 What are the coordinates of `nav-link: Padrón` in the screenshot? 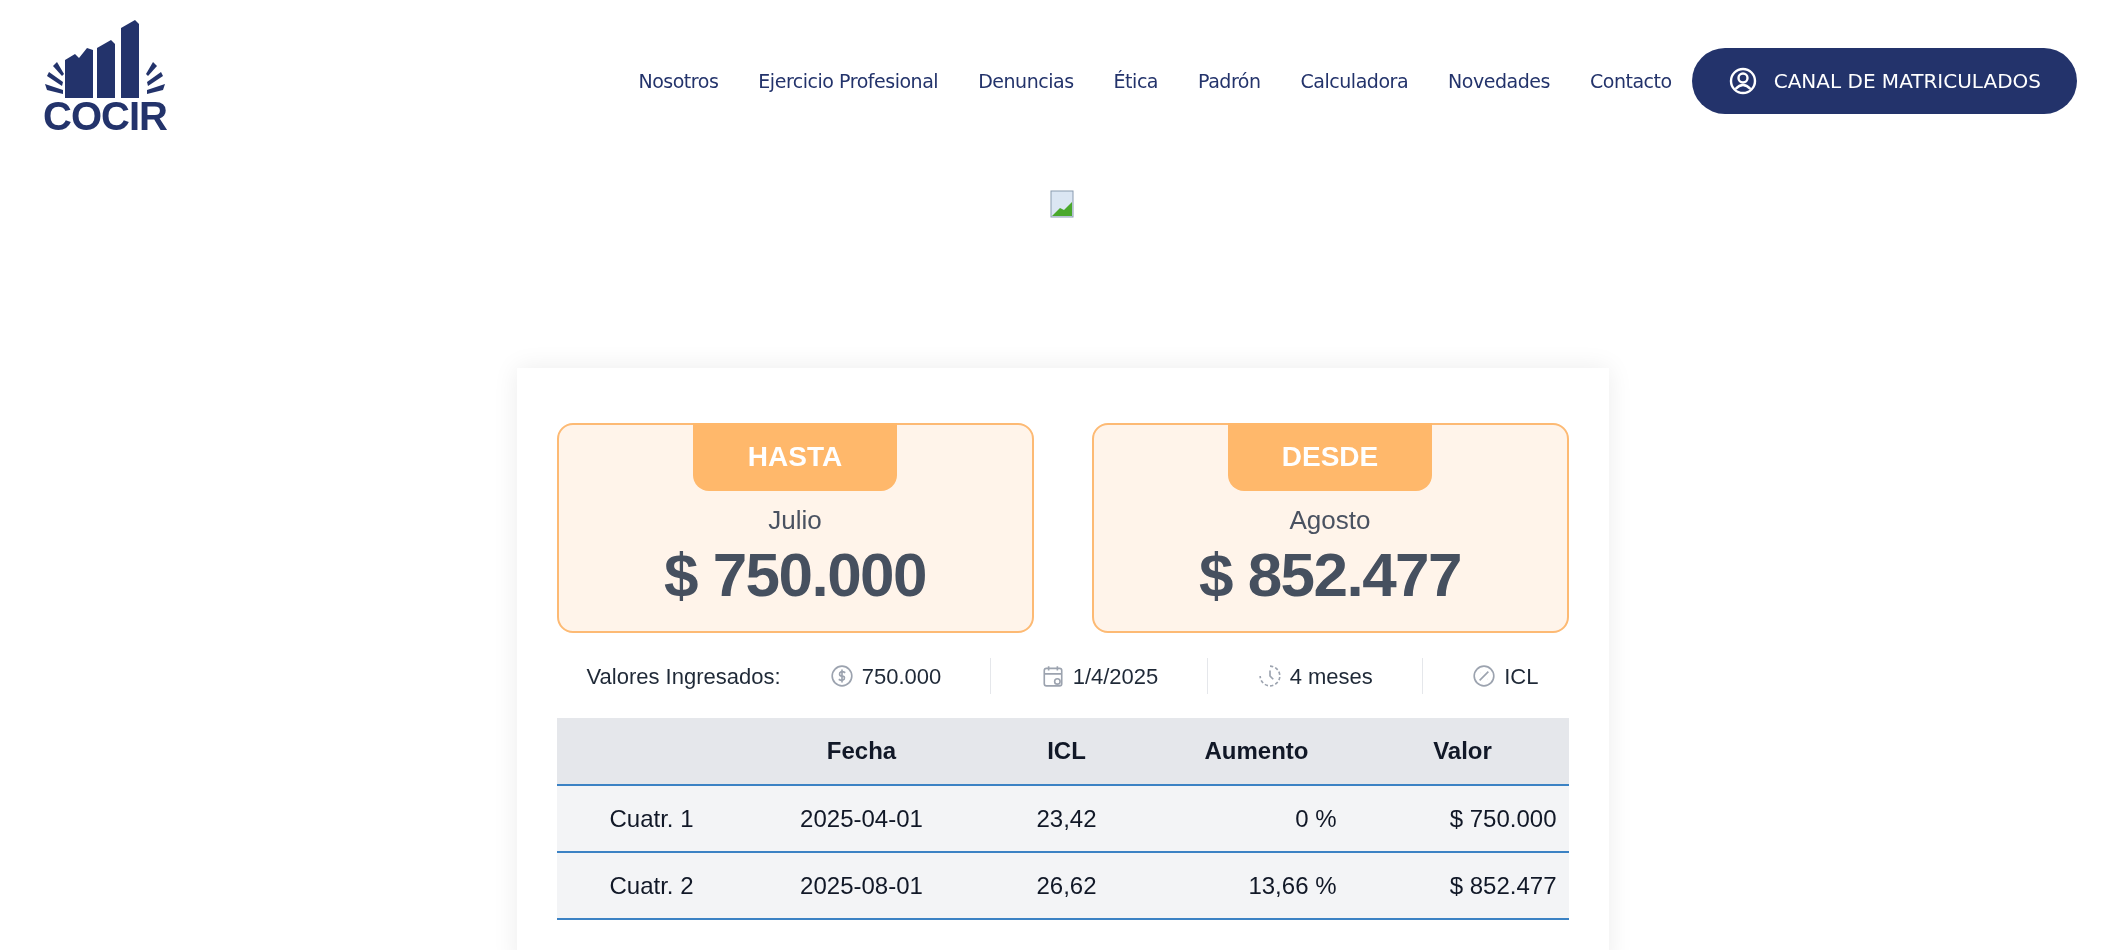 It's located at (1229, 81).